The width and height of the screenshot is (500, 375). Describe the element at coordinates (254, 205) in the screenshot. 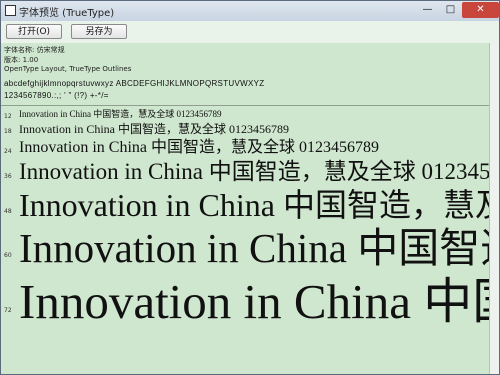

I see `sample-text: Innovation in China 中国智造，慧及全球` at that location.